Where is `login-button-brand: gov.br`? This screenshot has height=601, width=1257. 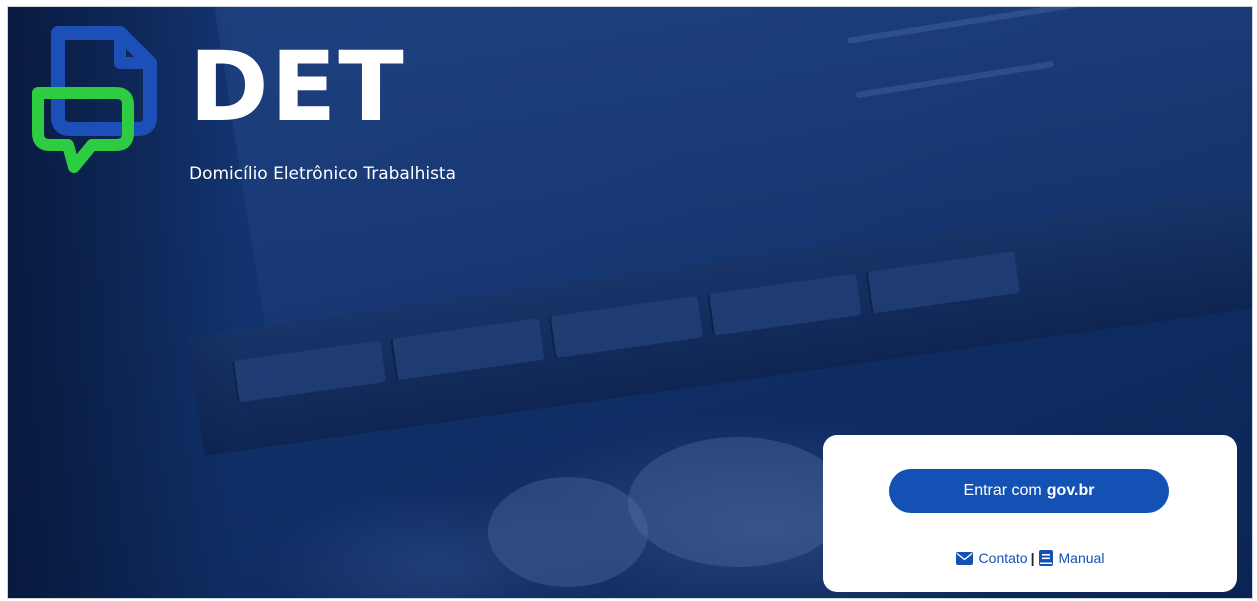
login-button-brand: gov.br is located at coordinates (1070, 490).